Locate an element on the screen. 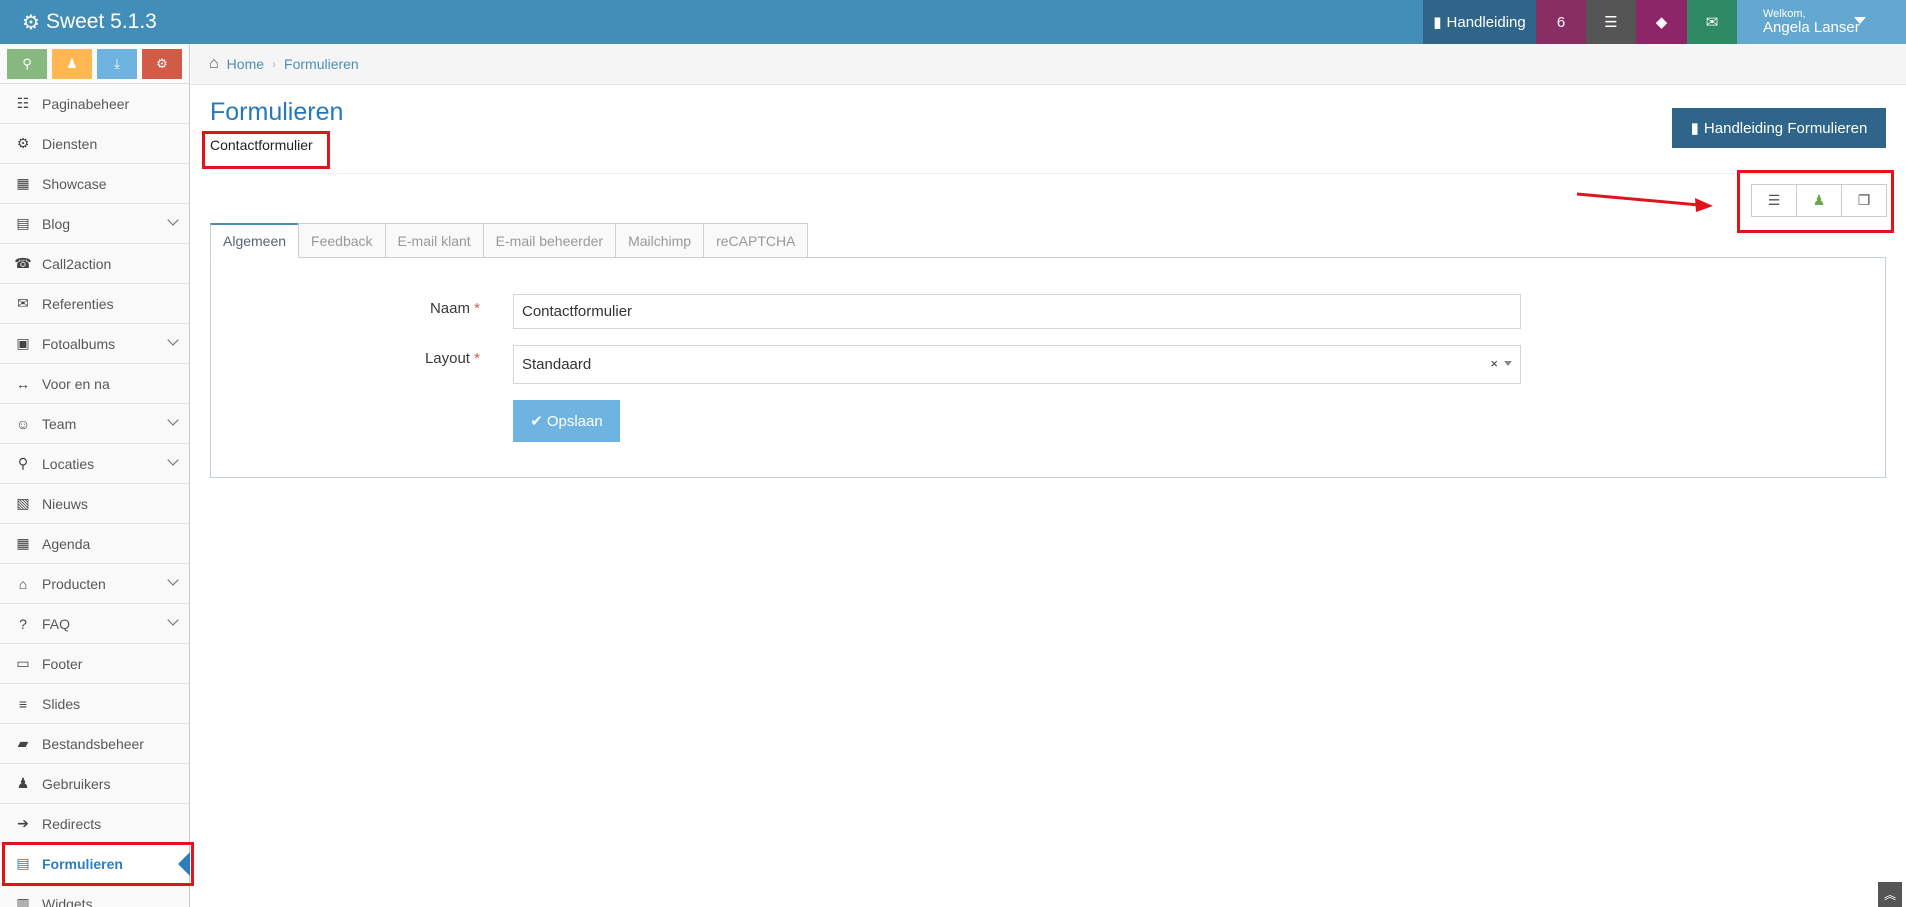  sidebar-item-locaties: ⚲ Locaties is located at coordinates (94, 464).